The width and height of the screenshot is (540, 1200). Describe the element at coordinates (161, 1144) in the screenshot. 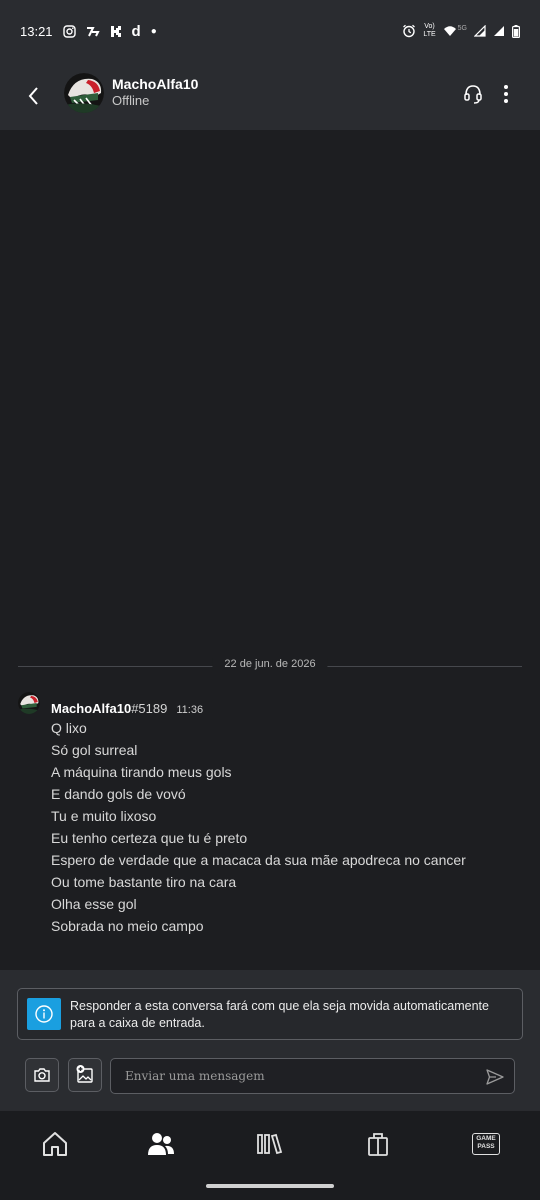

I see `friends-icon` at that location.